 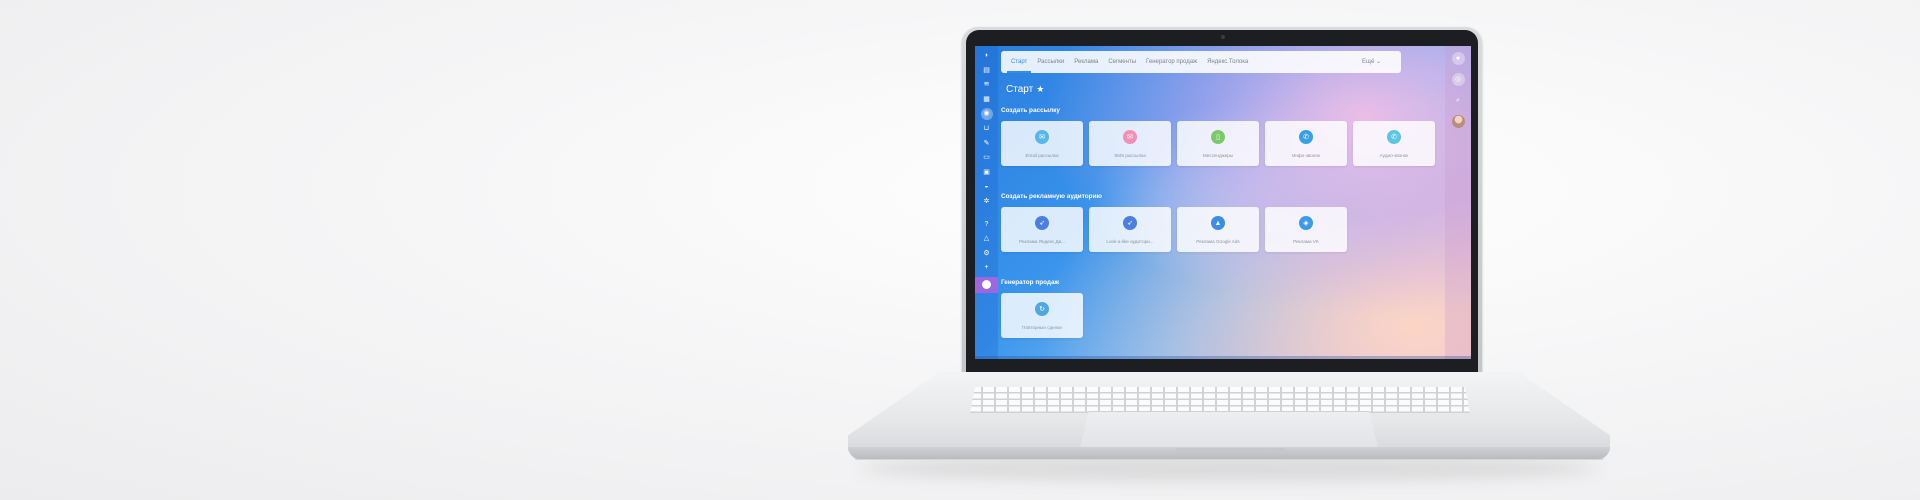 I want to click on grid-icon: ◉, so click(x=986, y=114).